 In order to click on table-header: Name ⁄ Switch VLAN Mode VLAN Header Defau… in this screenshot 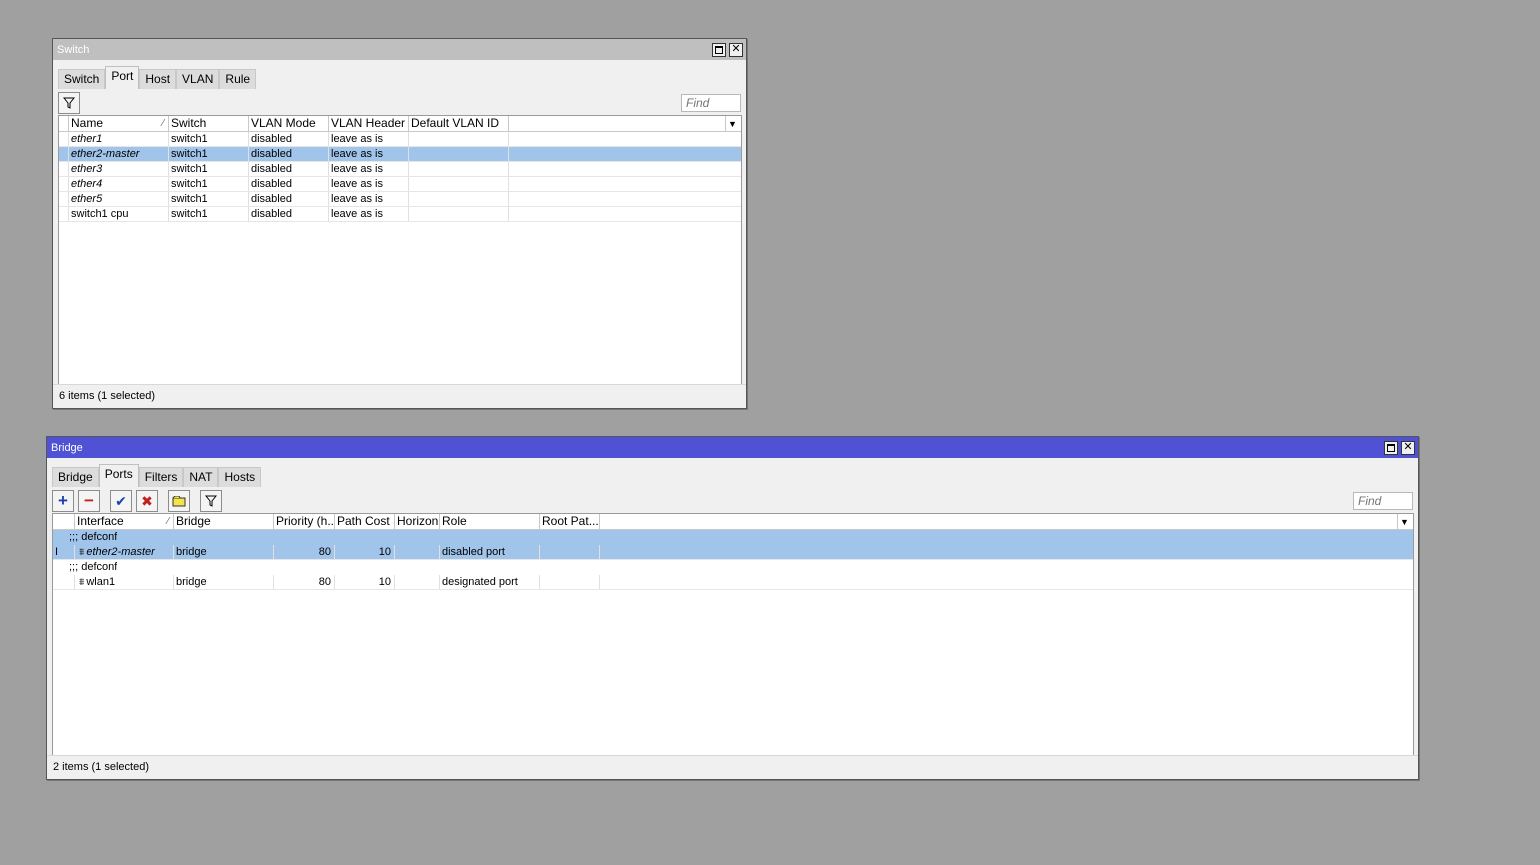, I will do `click(400, 124)`.